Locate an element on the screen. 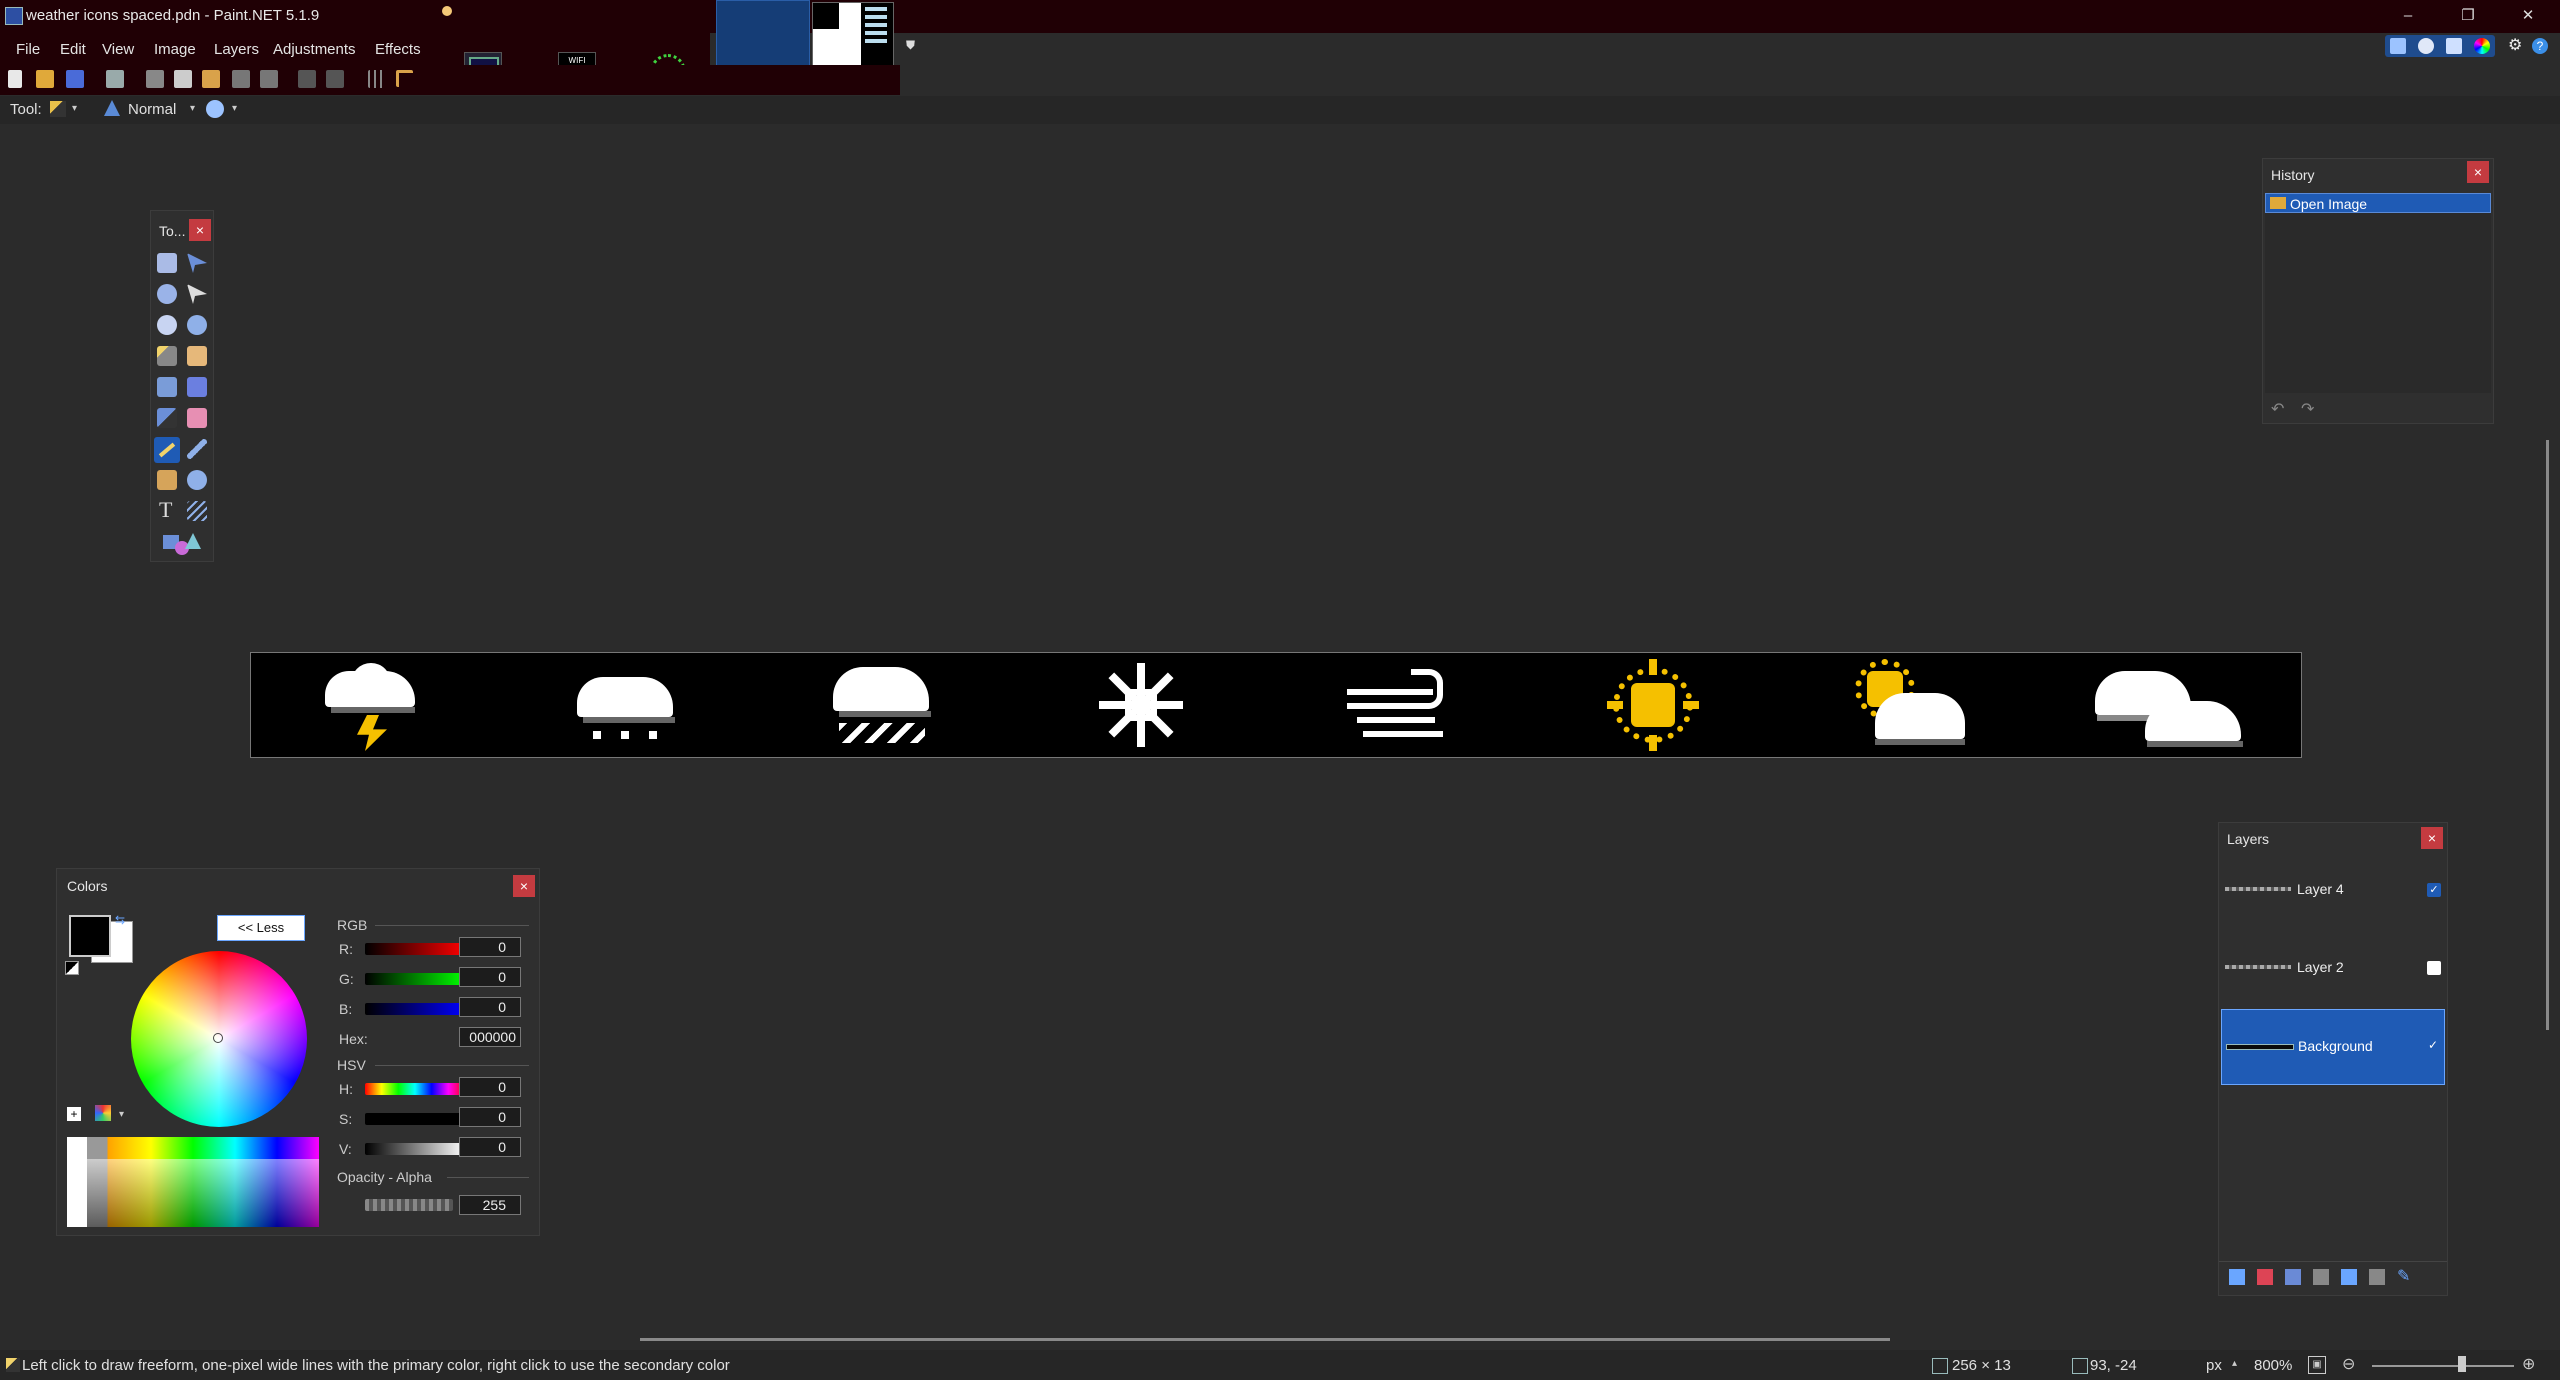 Image resolution: width=2560 pixels, height=1380 pixels. lasso-select-icon is located at coordinates (167, 294).